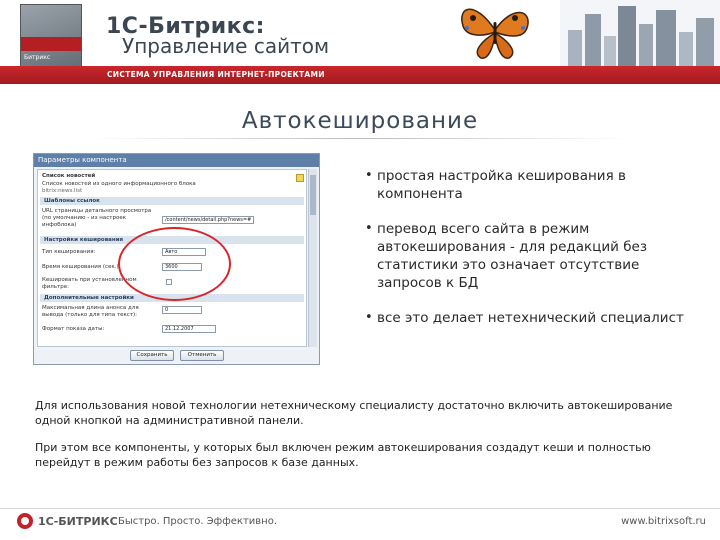 The width and height of the screenshot is (720, 540). What do you see at coordinates (73, 329) in the screenshot?
I see `date-format-label: Формат показа даты:` at bounding box center [73, 329].